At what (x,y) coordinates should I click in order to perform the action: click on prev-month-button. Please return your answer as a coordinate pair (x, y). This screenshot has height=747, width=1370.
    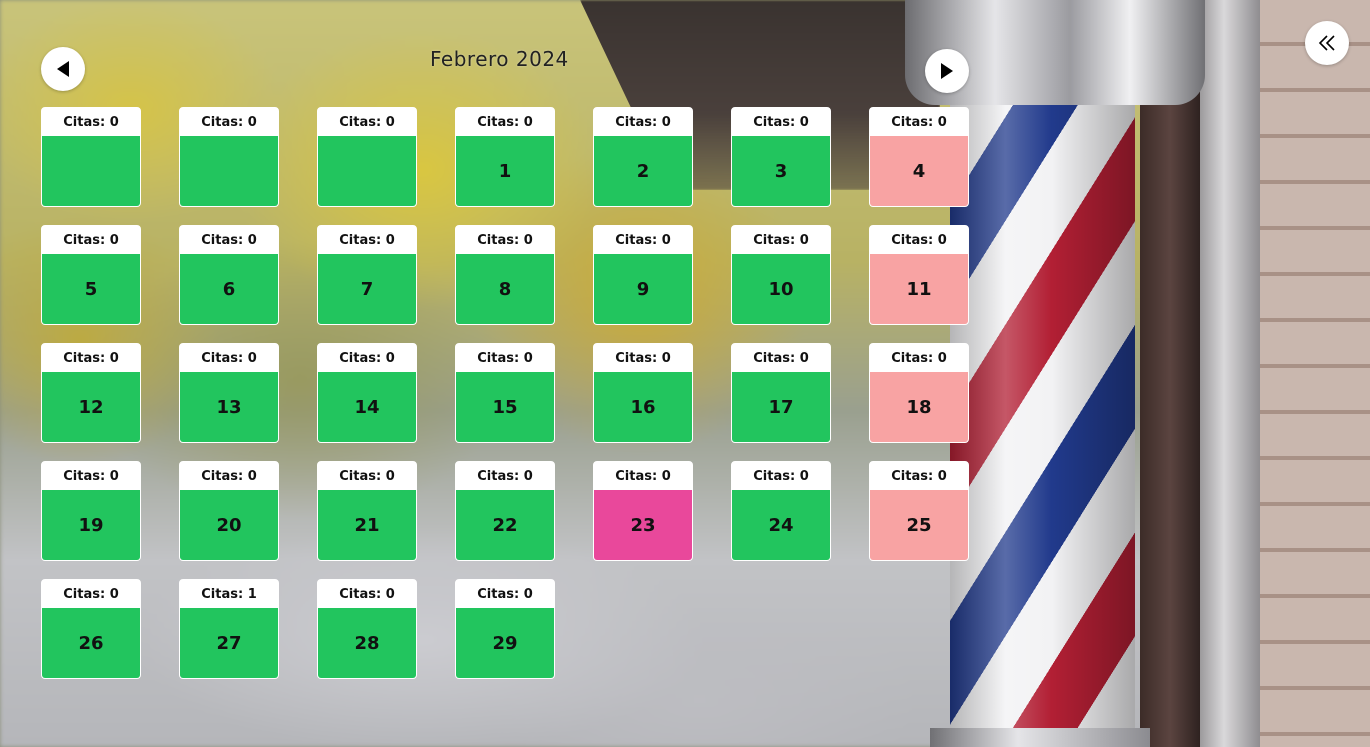
    Looking at the image, I should click on (63, 69).